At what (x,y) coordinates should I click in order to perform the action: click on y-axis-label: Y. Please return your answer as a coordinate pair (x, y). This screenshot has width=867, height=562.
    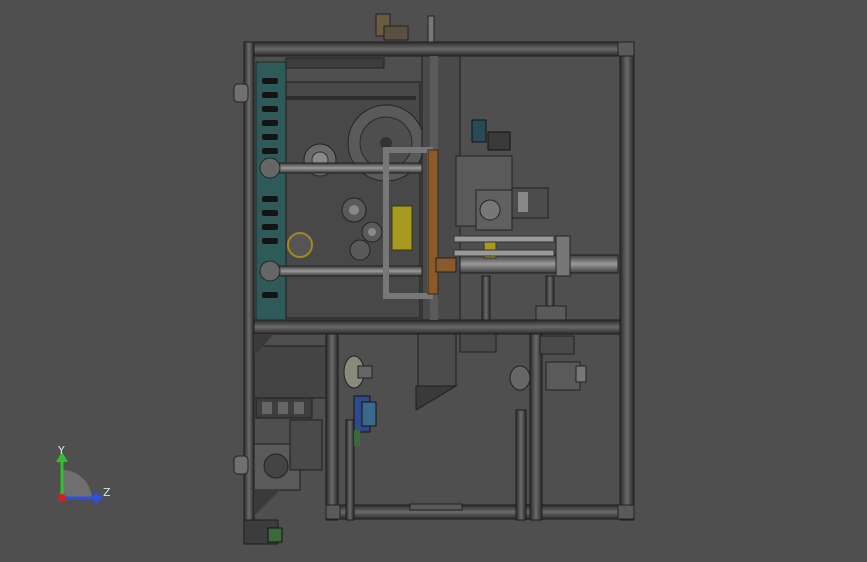
    Looking at the image, I should click on (61, 450).